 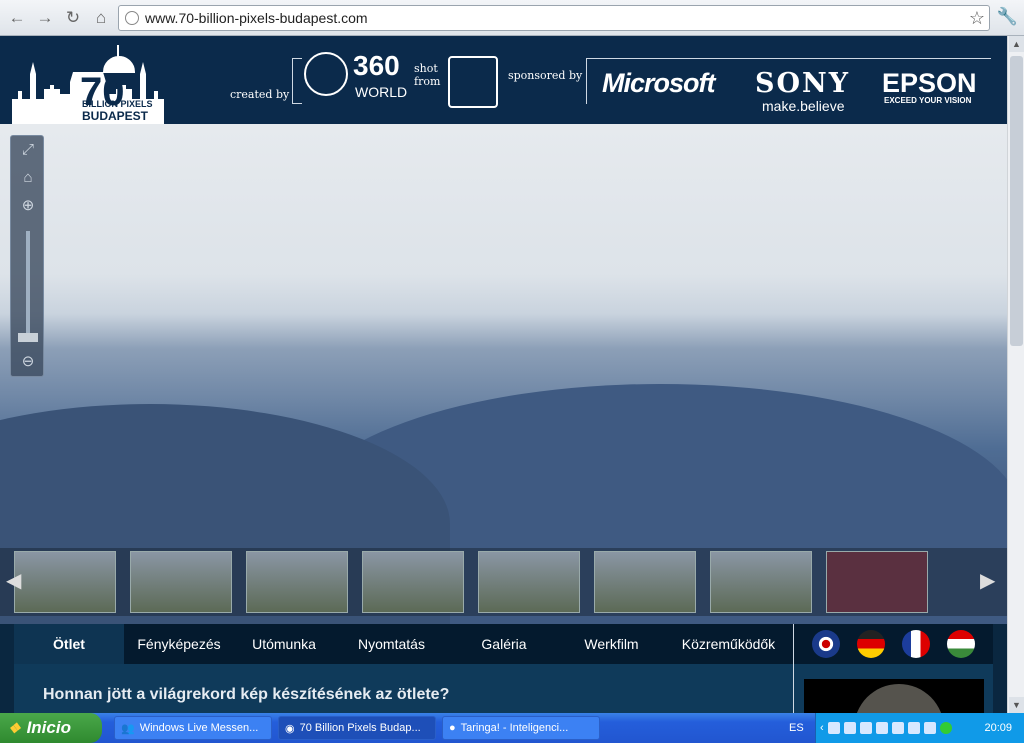 I want to click on thumbs-prev-arrow: ◀, so click(x=13, y=580).